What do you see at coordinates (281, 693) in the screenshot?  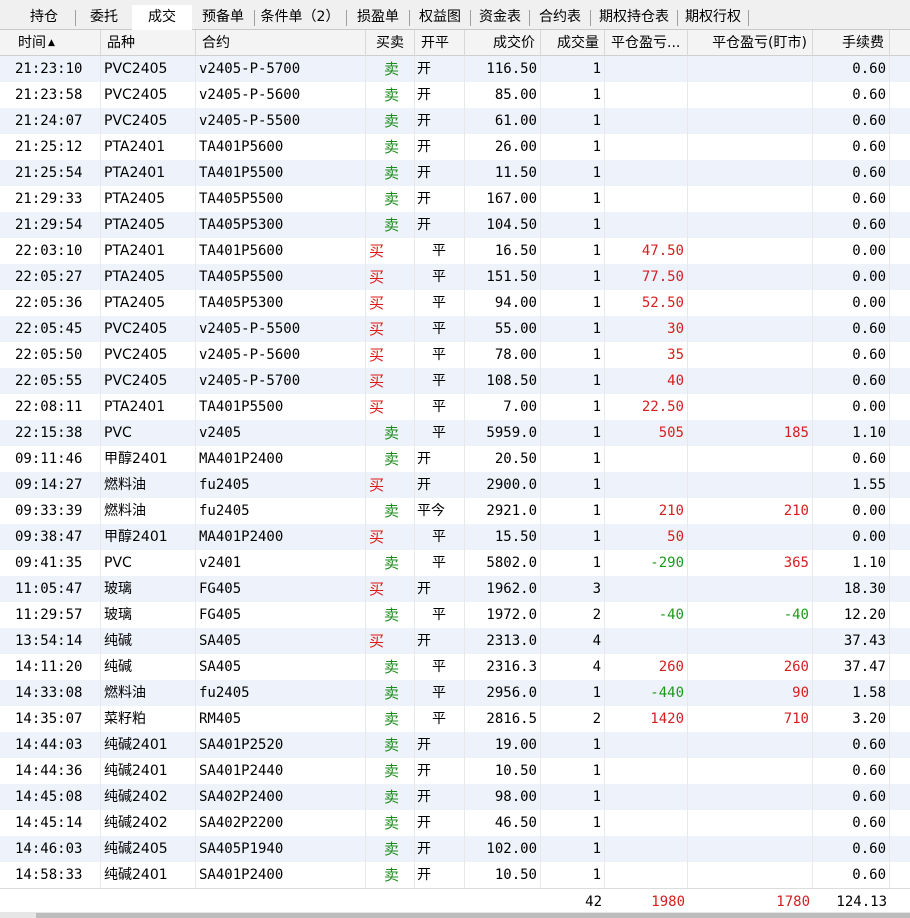 I see `cell-contract: fu2405` at bounding box center [281, 693].